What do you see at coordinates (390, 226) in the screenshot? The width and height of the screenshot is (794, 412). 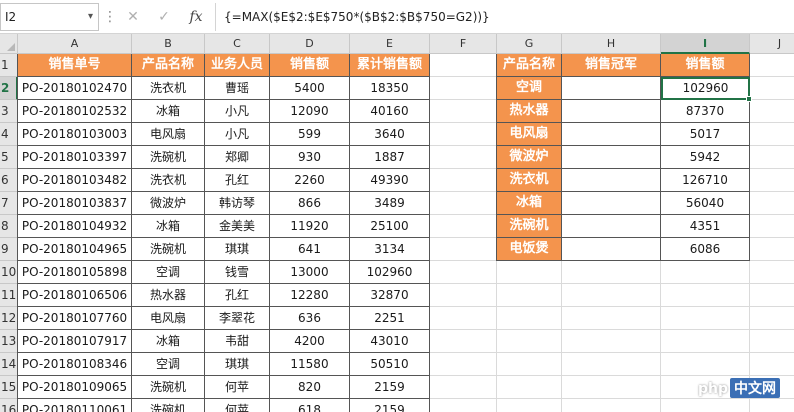 I see `left-table-cell: 25100` at bounding box center [390, 226].